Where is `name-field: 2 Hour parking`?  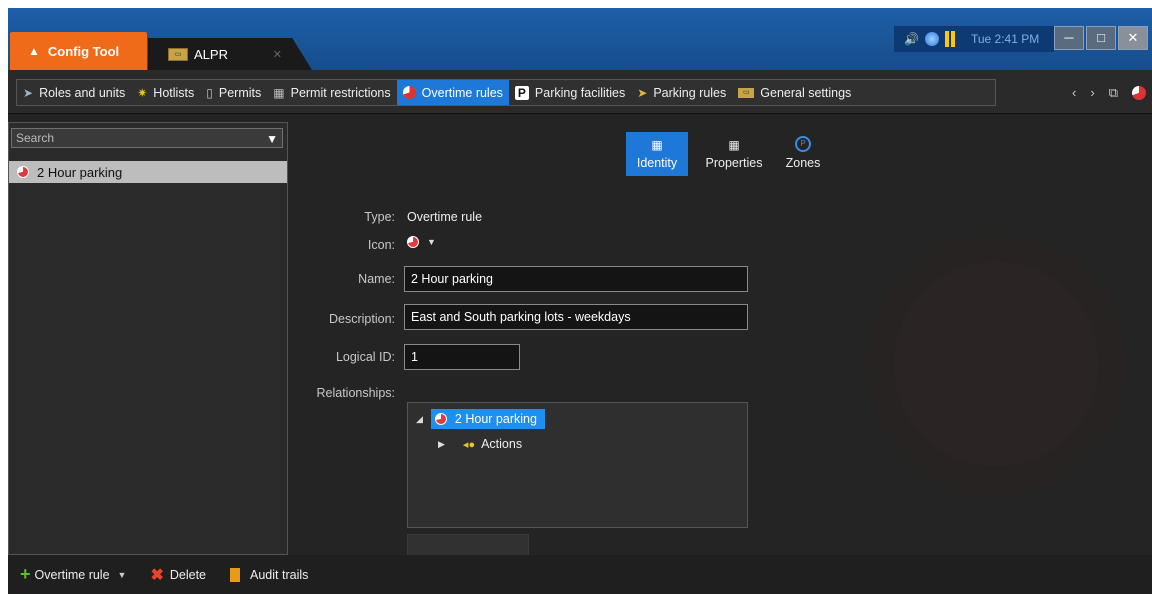 name-field: 2 Hour parking is located at coordinates (576, 279).